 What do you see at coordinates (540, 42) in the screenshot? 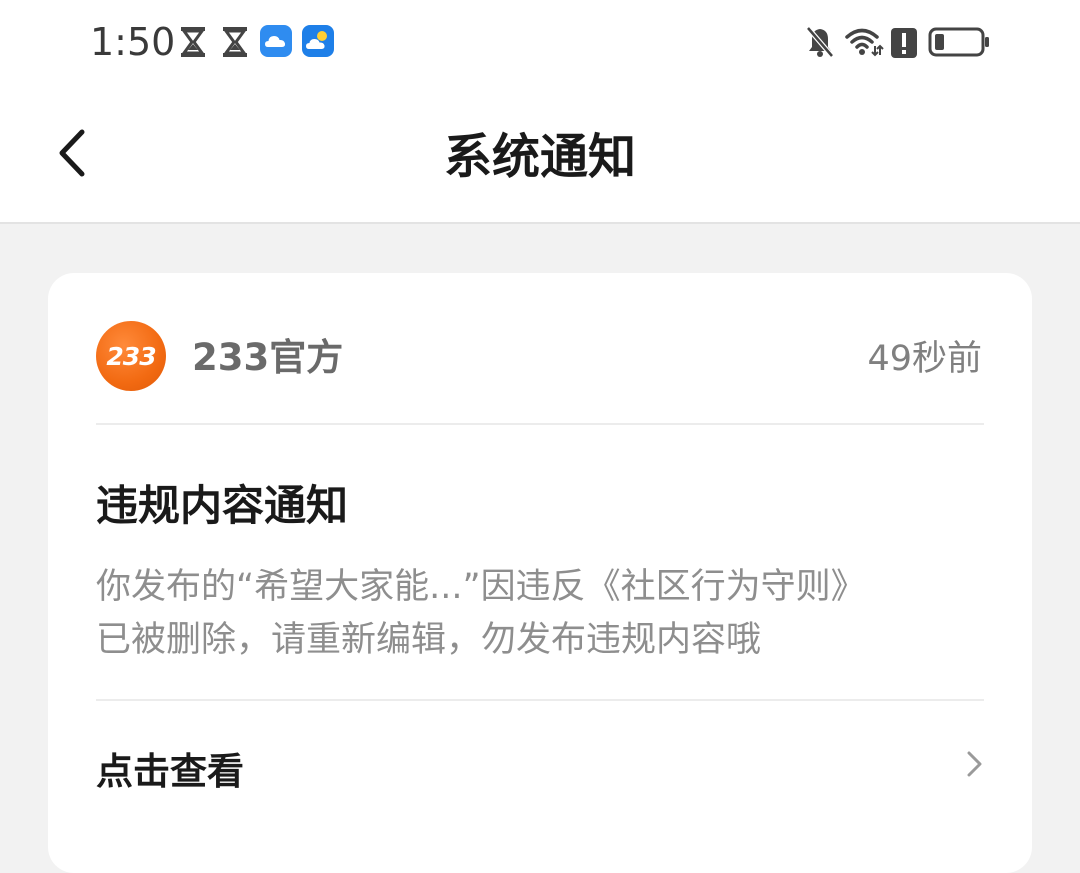
I see `status-bar: 1:50` at bounding box center [540, 42].